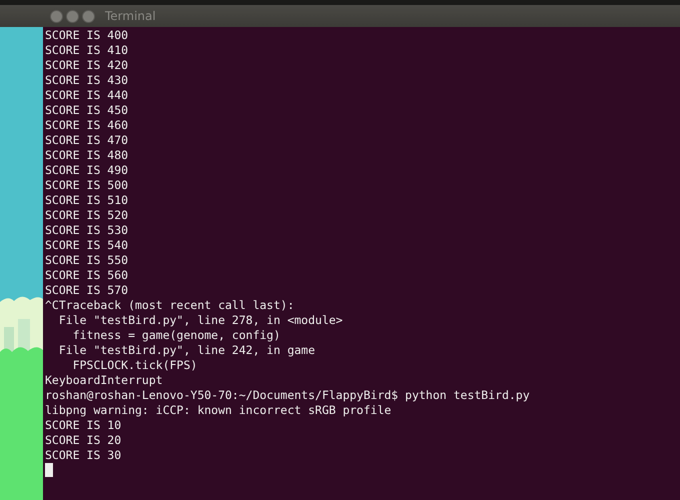 This screenshot has height=500, width=680. I want to click on terminal-line: roshan@roshan-Lenovo-Y50-70:~/Documents/FlappyBird$ python testBird.py, so click(288, 395).